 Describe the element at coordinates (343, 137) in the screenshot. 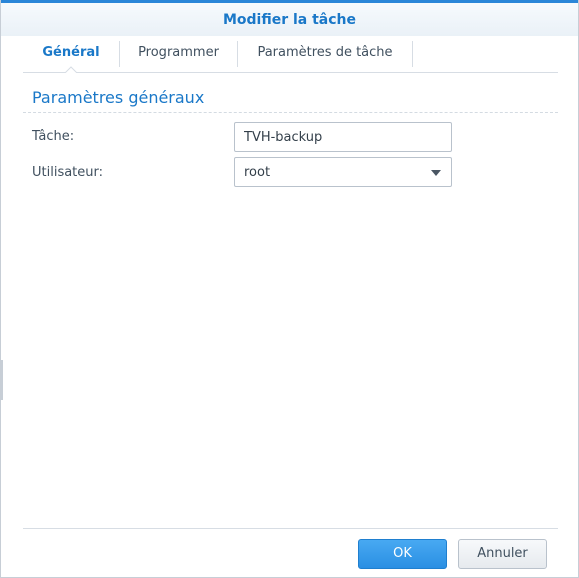

I see `task-name-input` at that location.